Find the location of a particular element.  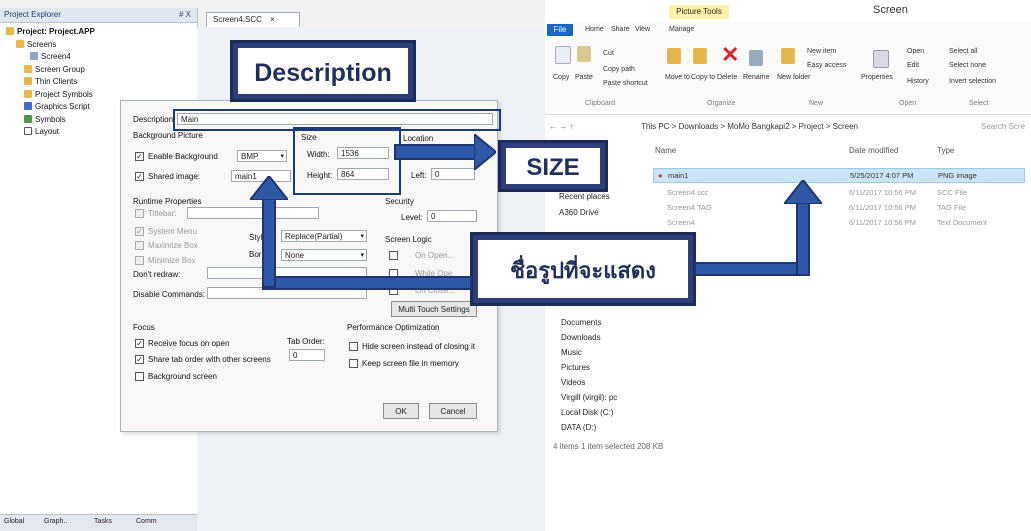

copy-to-button: Copy to is located at coordinates (703, 77).